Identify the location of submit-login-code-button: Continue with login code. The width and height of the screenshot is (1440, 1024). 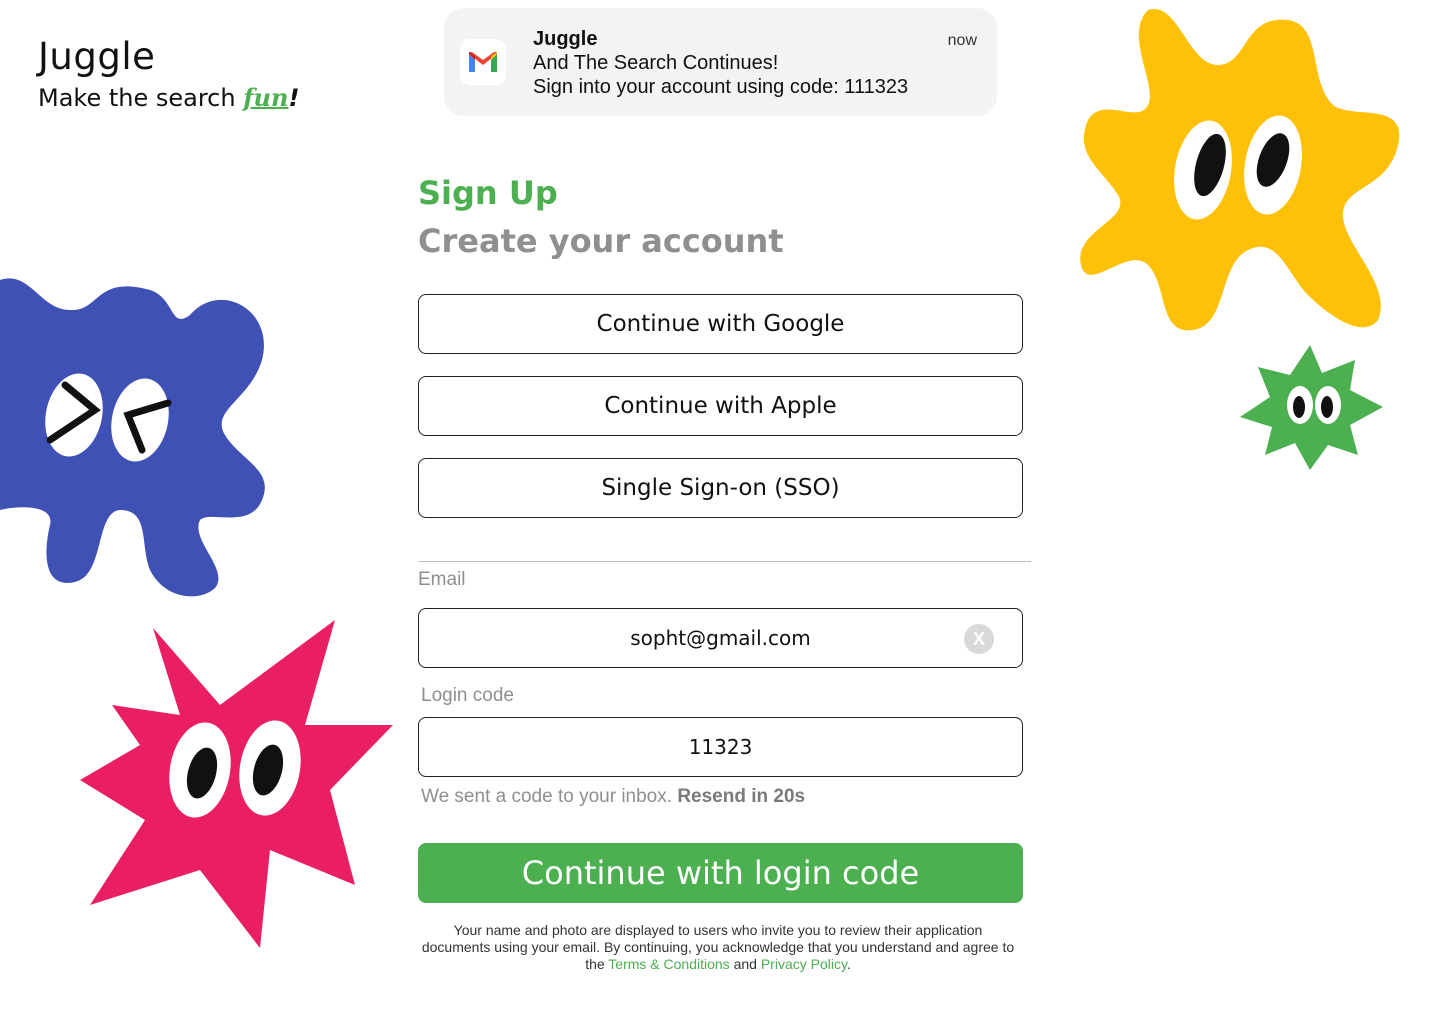
(720, 873).